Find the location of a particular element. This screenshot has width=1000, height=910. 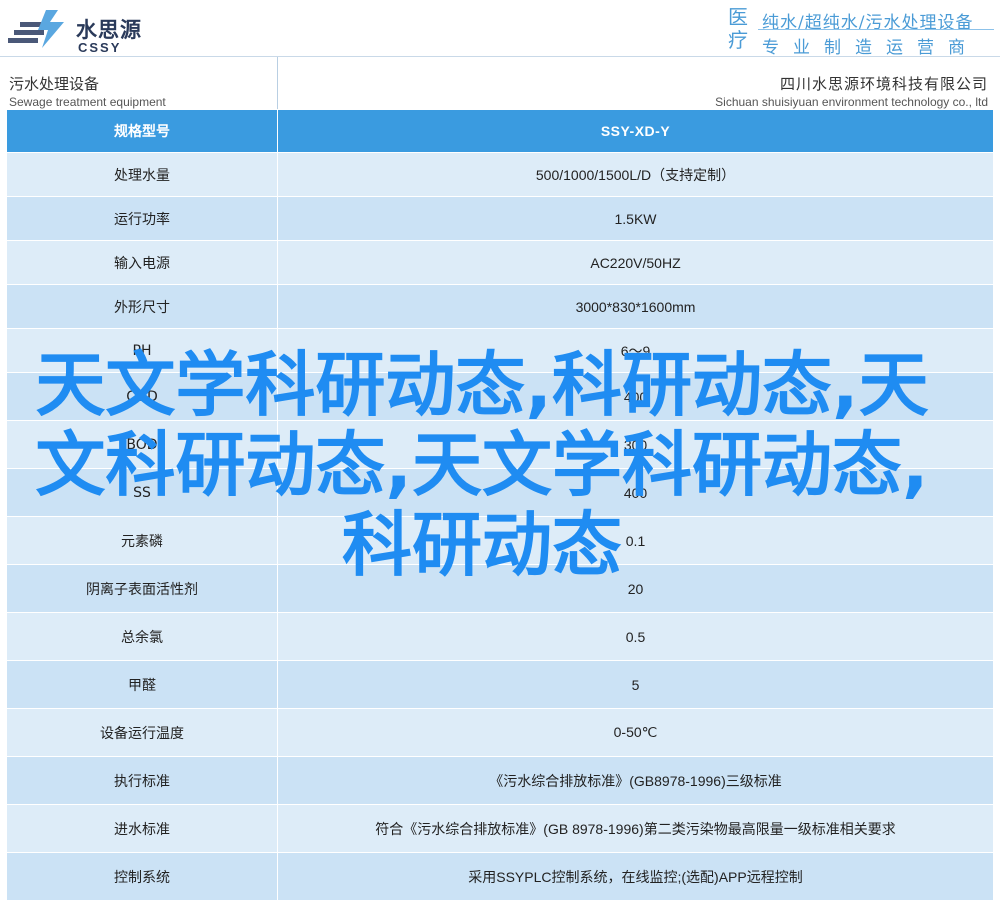

row-label: 输入电源 is located at coordinates (142, 262).